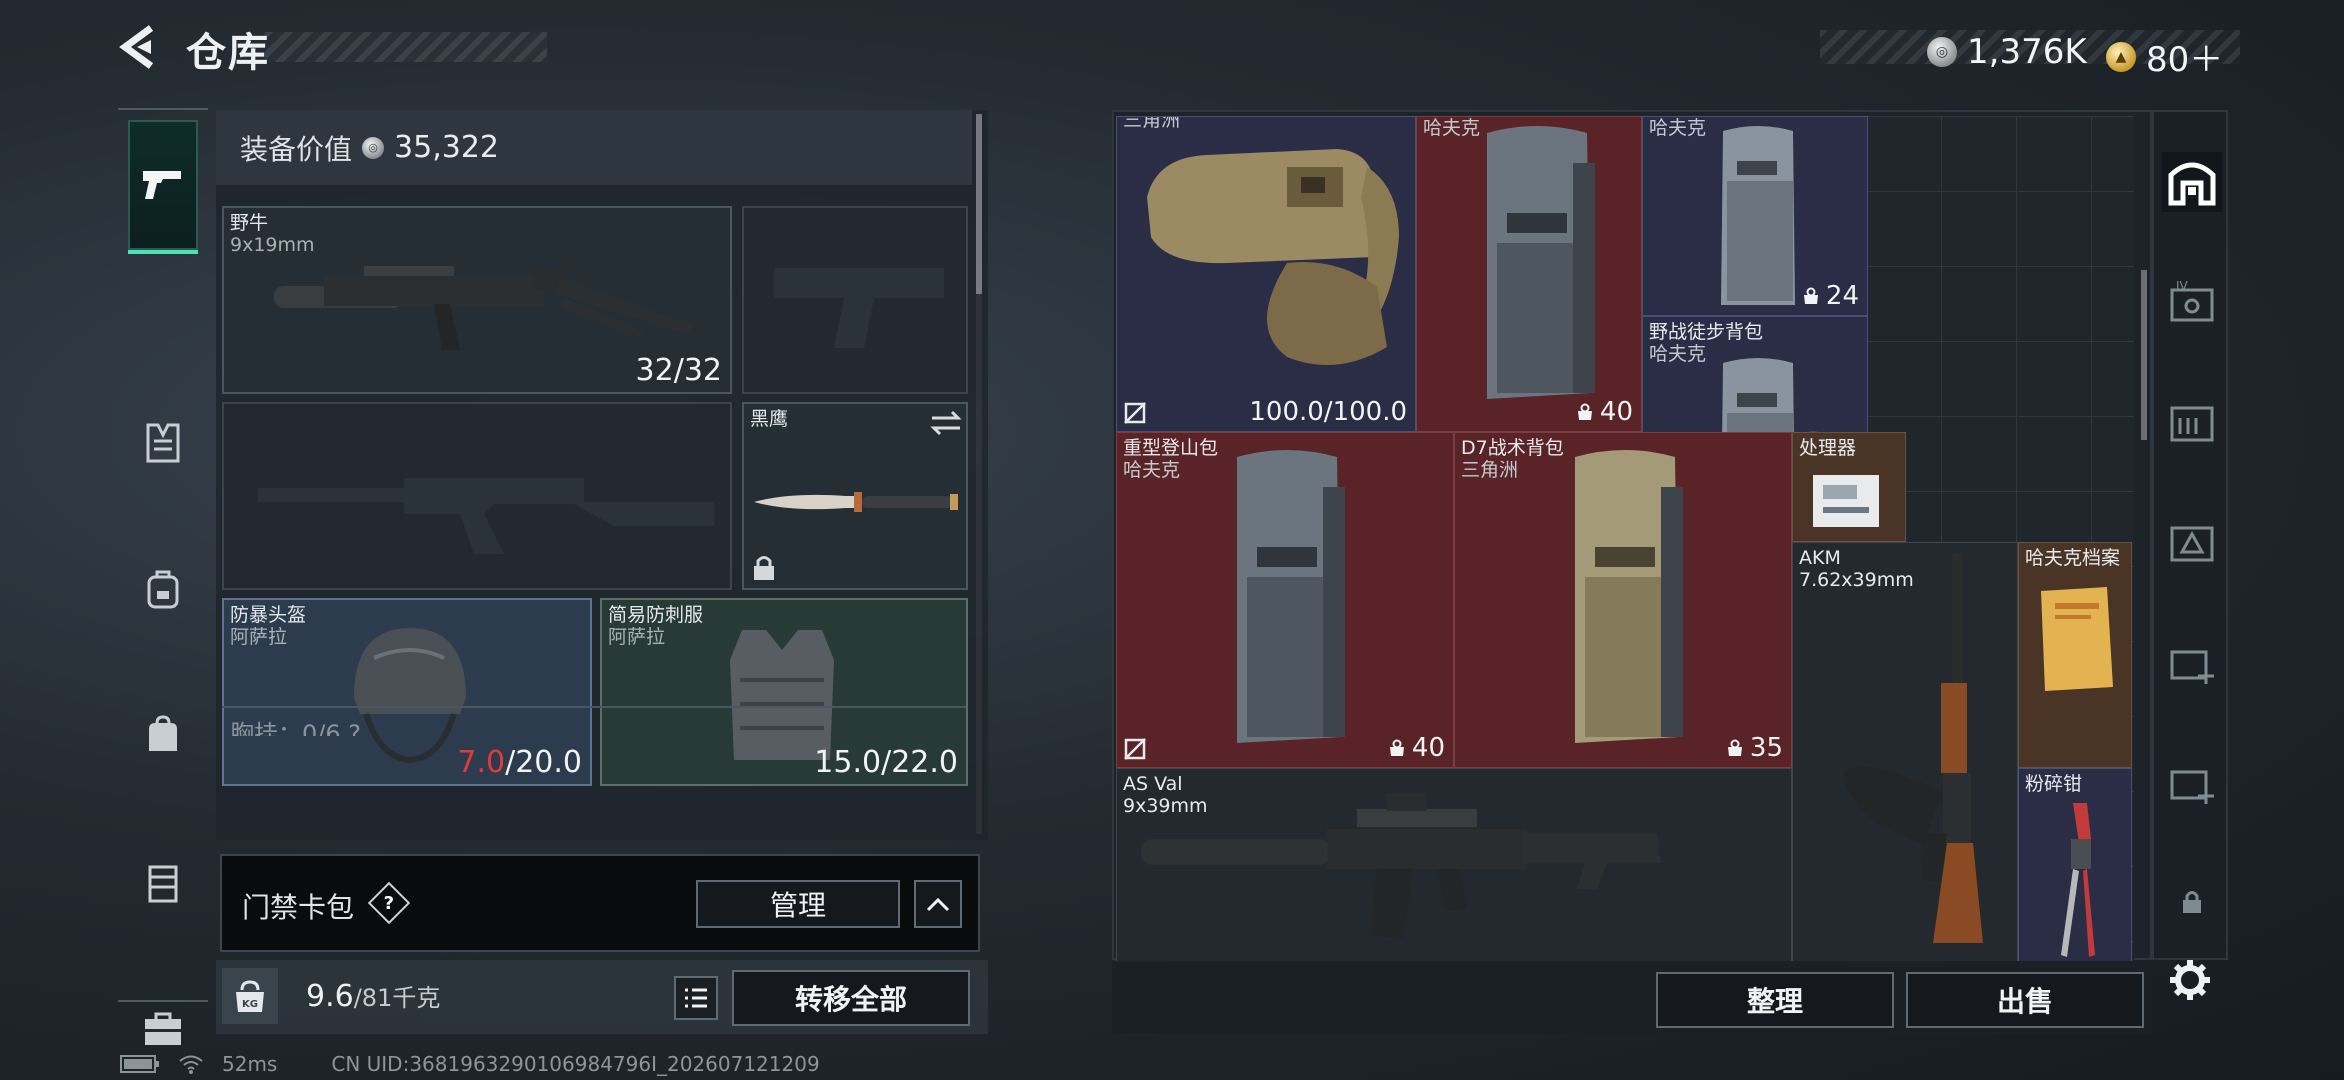  Describe the element at coordinates (481, 762) in the screenshot. I see `helmet-durability-current: 7.0` at that location.